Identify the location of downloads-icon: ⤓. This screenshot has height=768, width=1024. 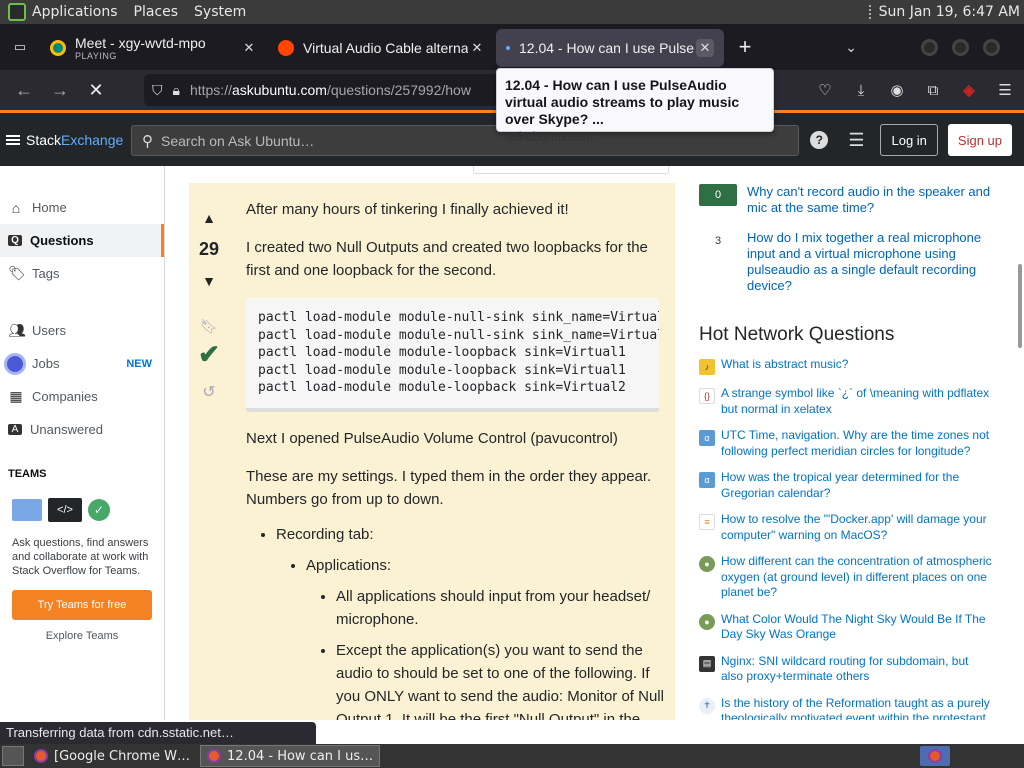
(861, 90).